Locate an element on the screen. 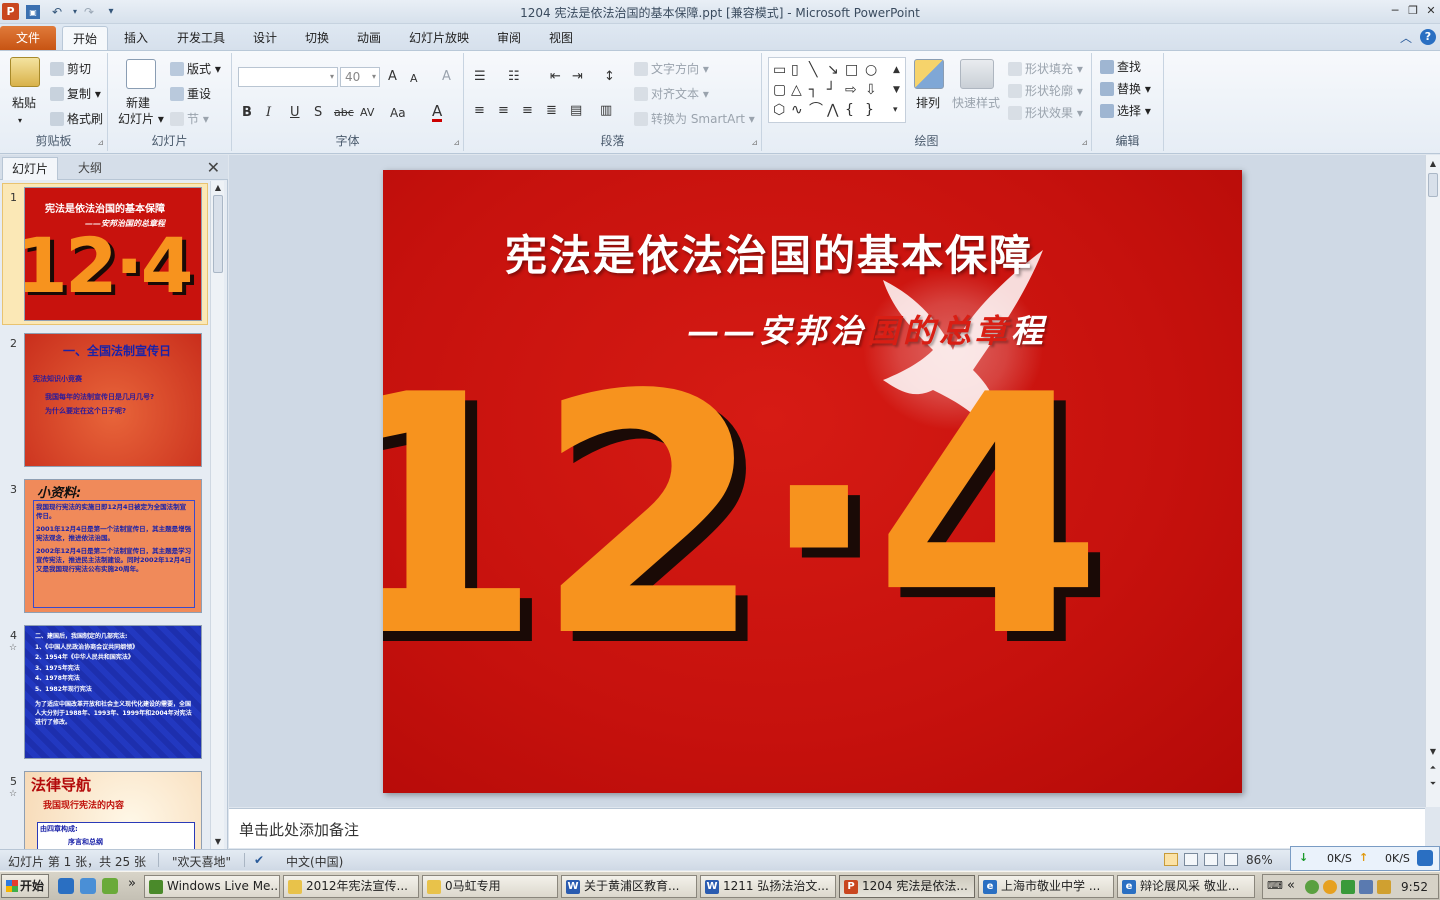 Image resolution: width=1440 pixels, height=900 pixels. tab-design: 设计 is located at coordinates (265, 38).